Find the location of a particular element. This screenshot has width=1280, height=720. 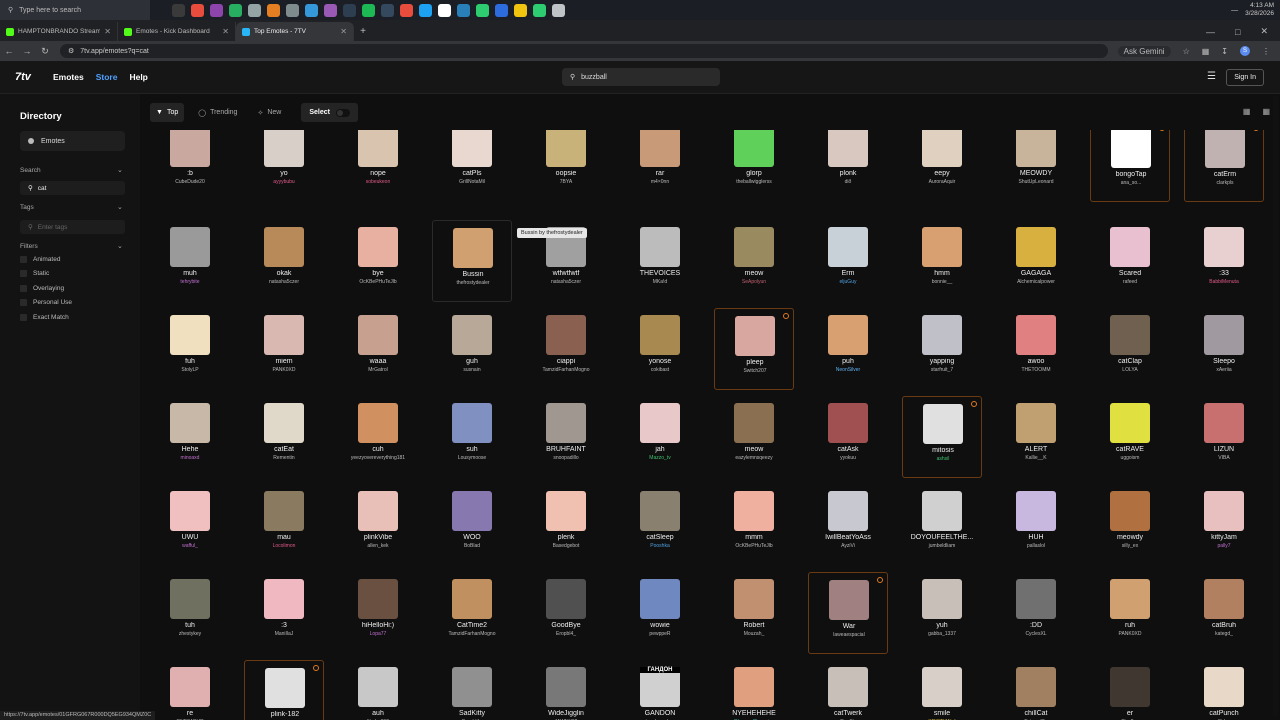

emote-author: Kallie__K is located at coordinates (1036, 458).